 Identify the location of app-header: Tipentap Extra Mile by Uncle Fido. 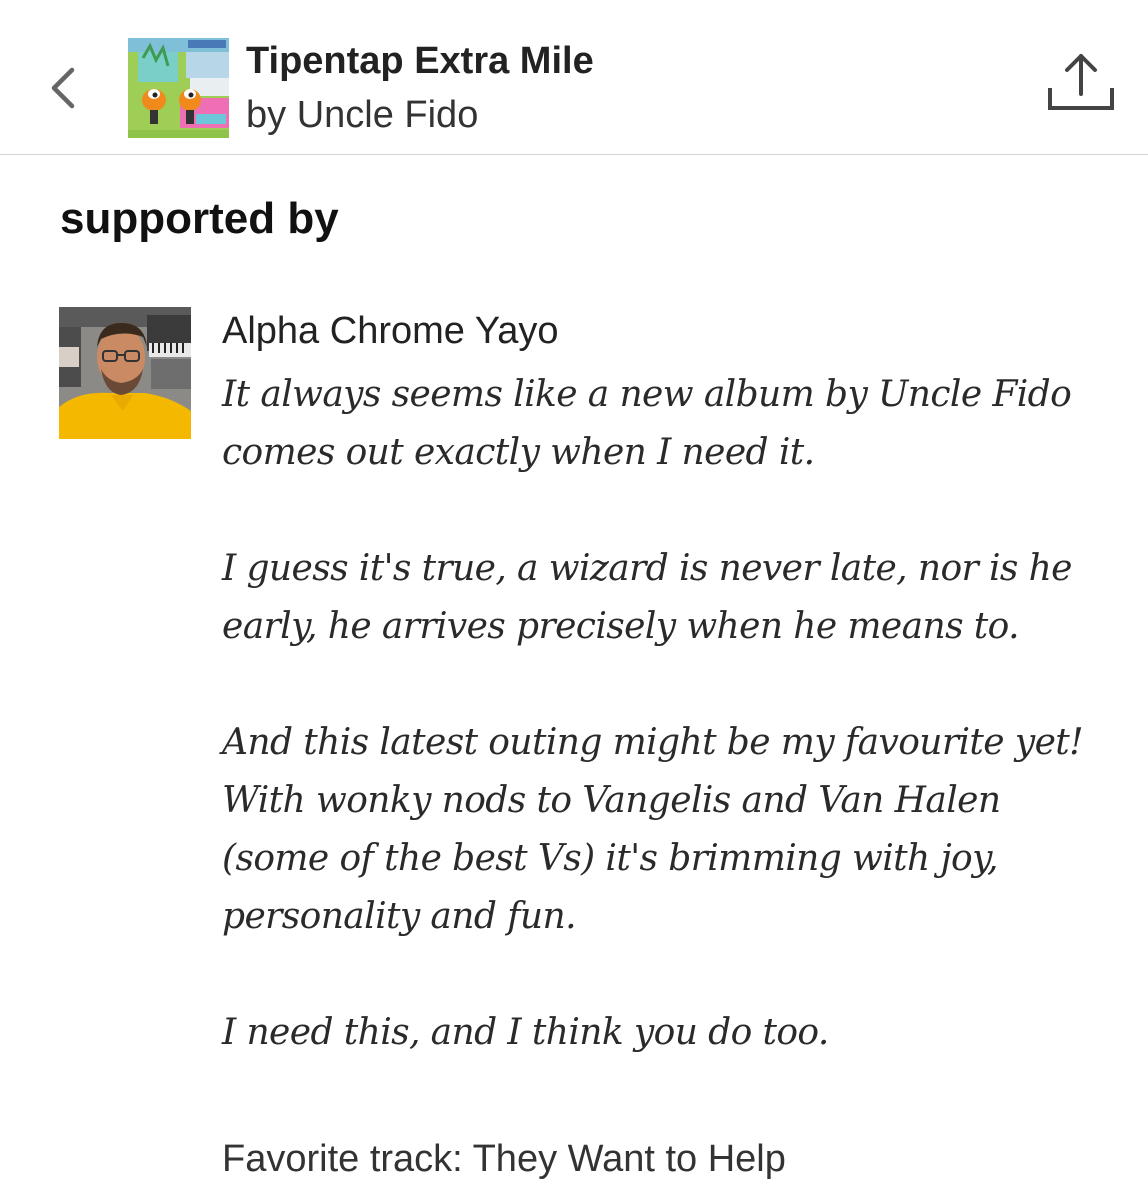
(574, 77).